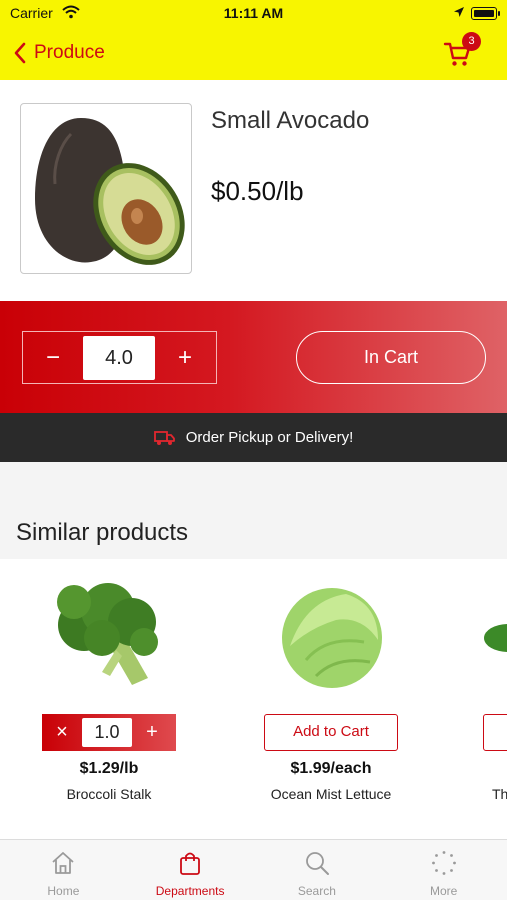 This screenshot has width=507, height=900. What do you see at coordinates (190, 863) in the screenshot?
I see `shopping-bag-icon` at bounding box center [190, 863].